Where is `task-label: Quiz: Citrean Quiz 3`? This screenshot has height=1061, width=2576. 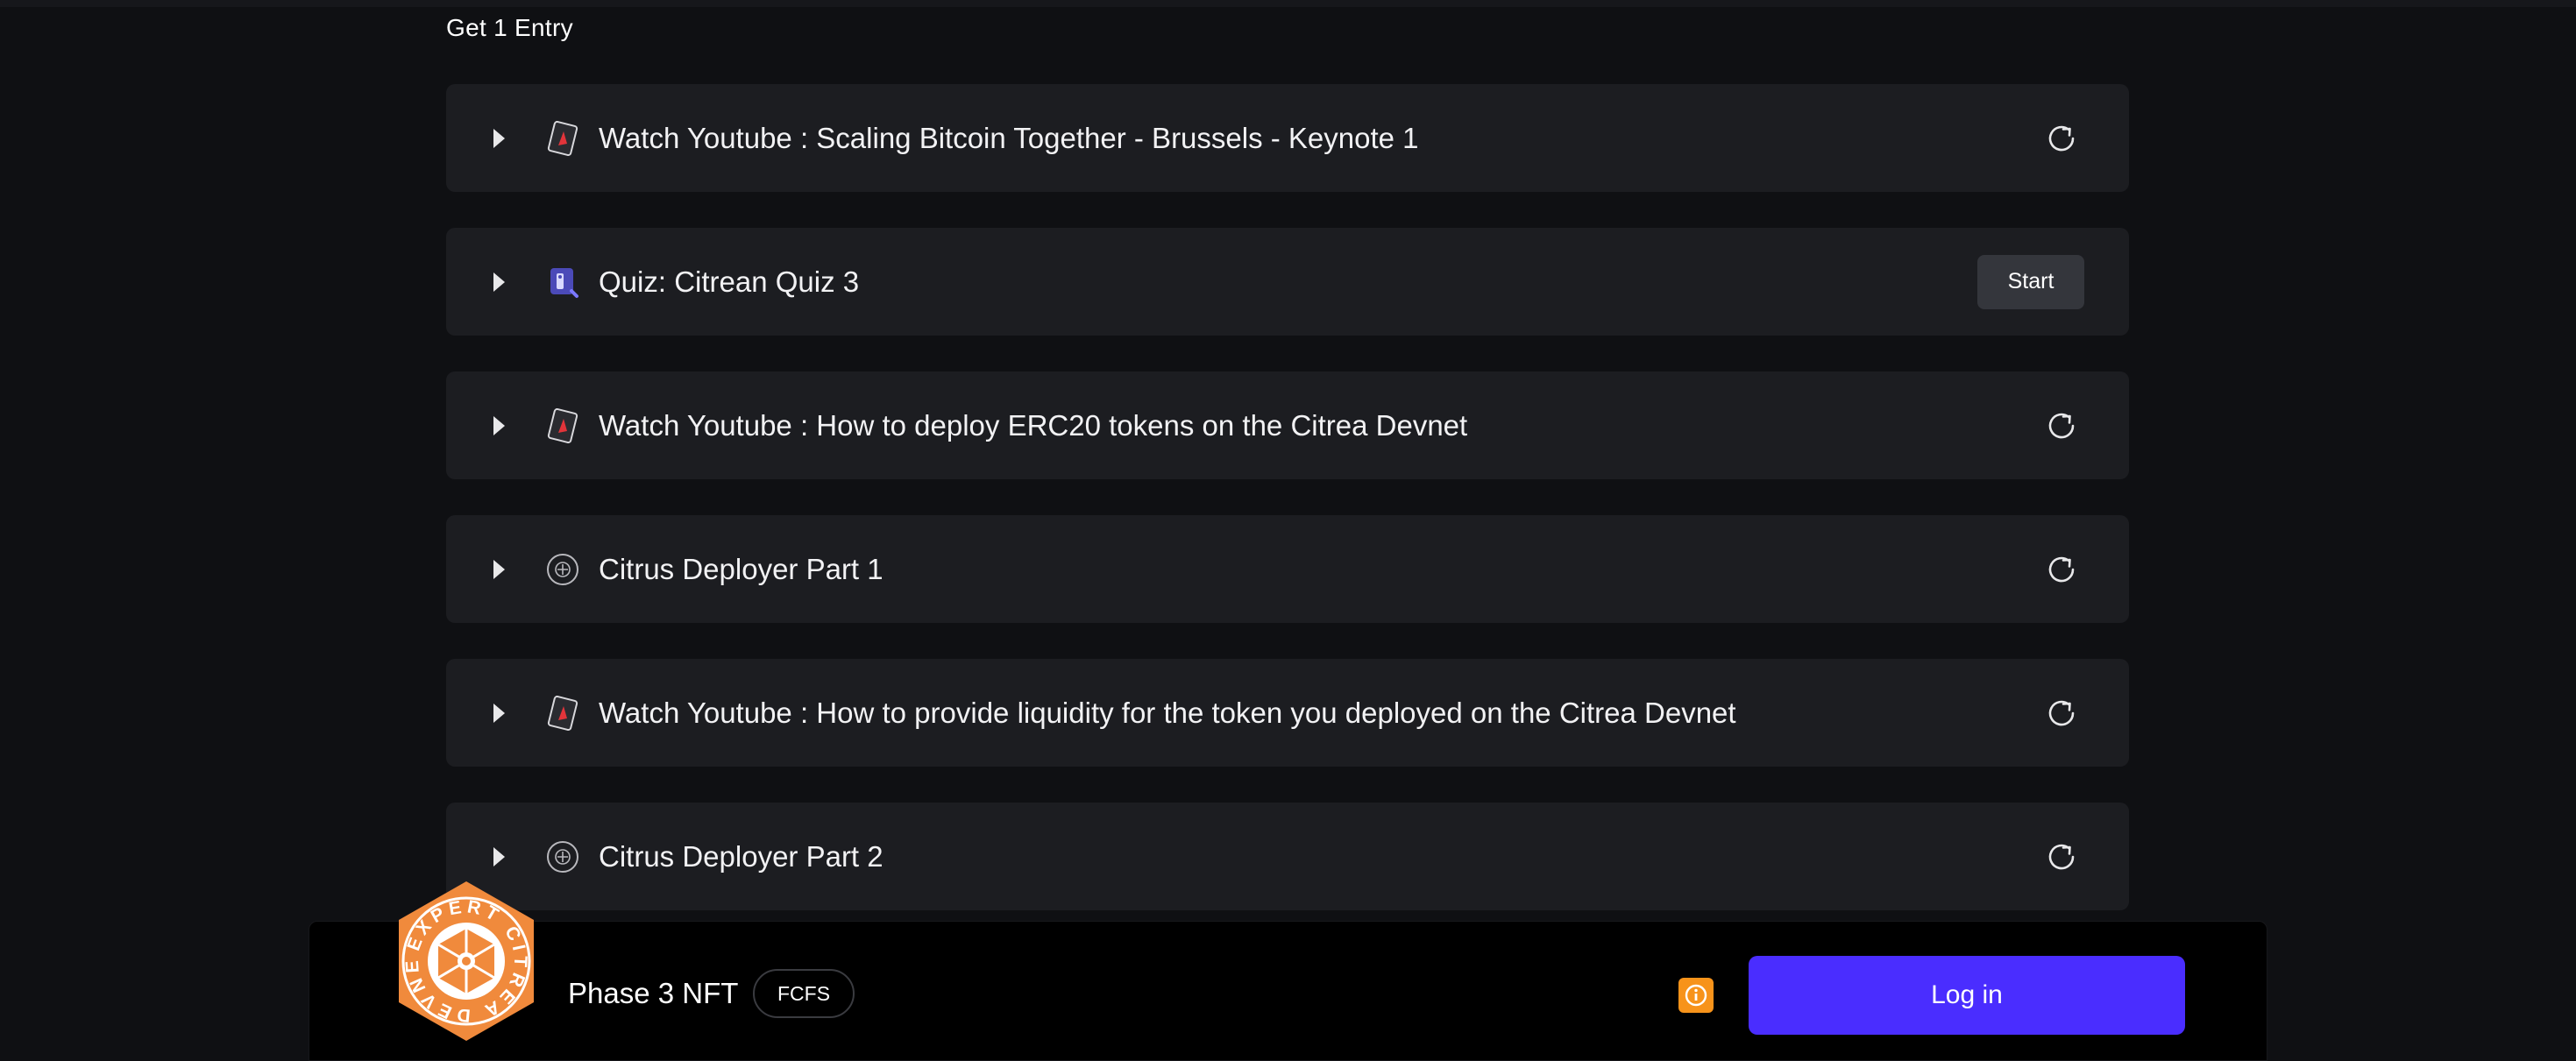 task-label: Quiz: Citrean Quiz 3 is located at coordinates (729, 281).